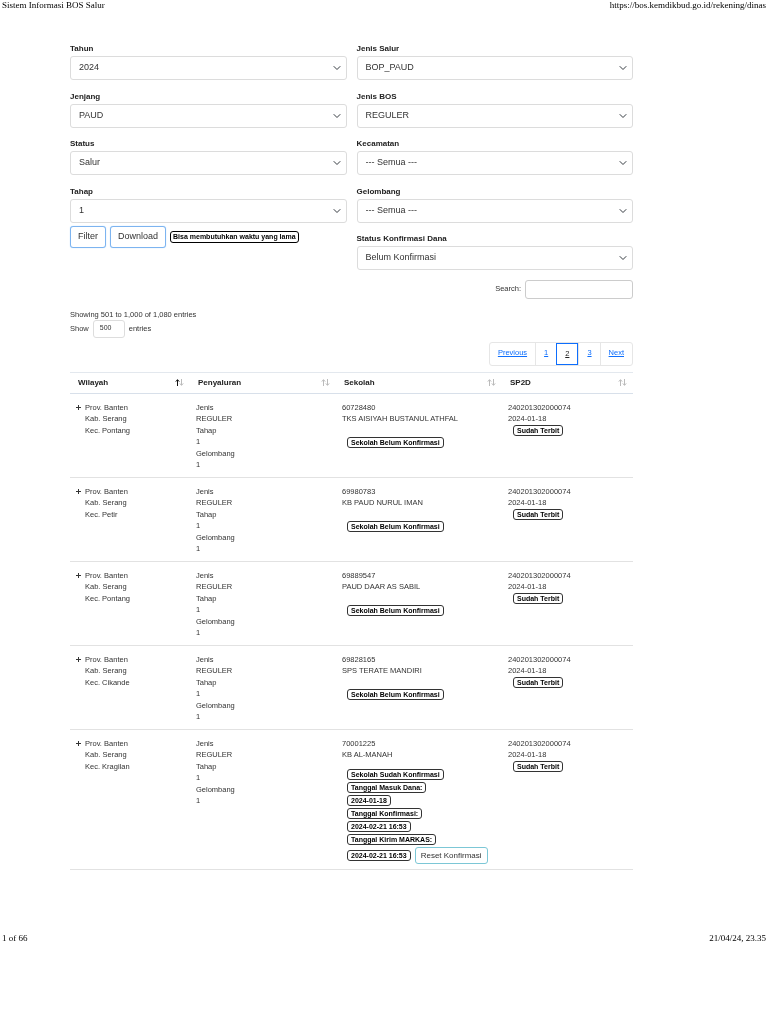 This screenshot has height=1024, width=768. What do you see at coordinates (179, 382) in the screenshot?
I see `sort-icon` at bounding box center [179, 382].